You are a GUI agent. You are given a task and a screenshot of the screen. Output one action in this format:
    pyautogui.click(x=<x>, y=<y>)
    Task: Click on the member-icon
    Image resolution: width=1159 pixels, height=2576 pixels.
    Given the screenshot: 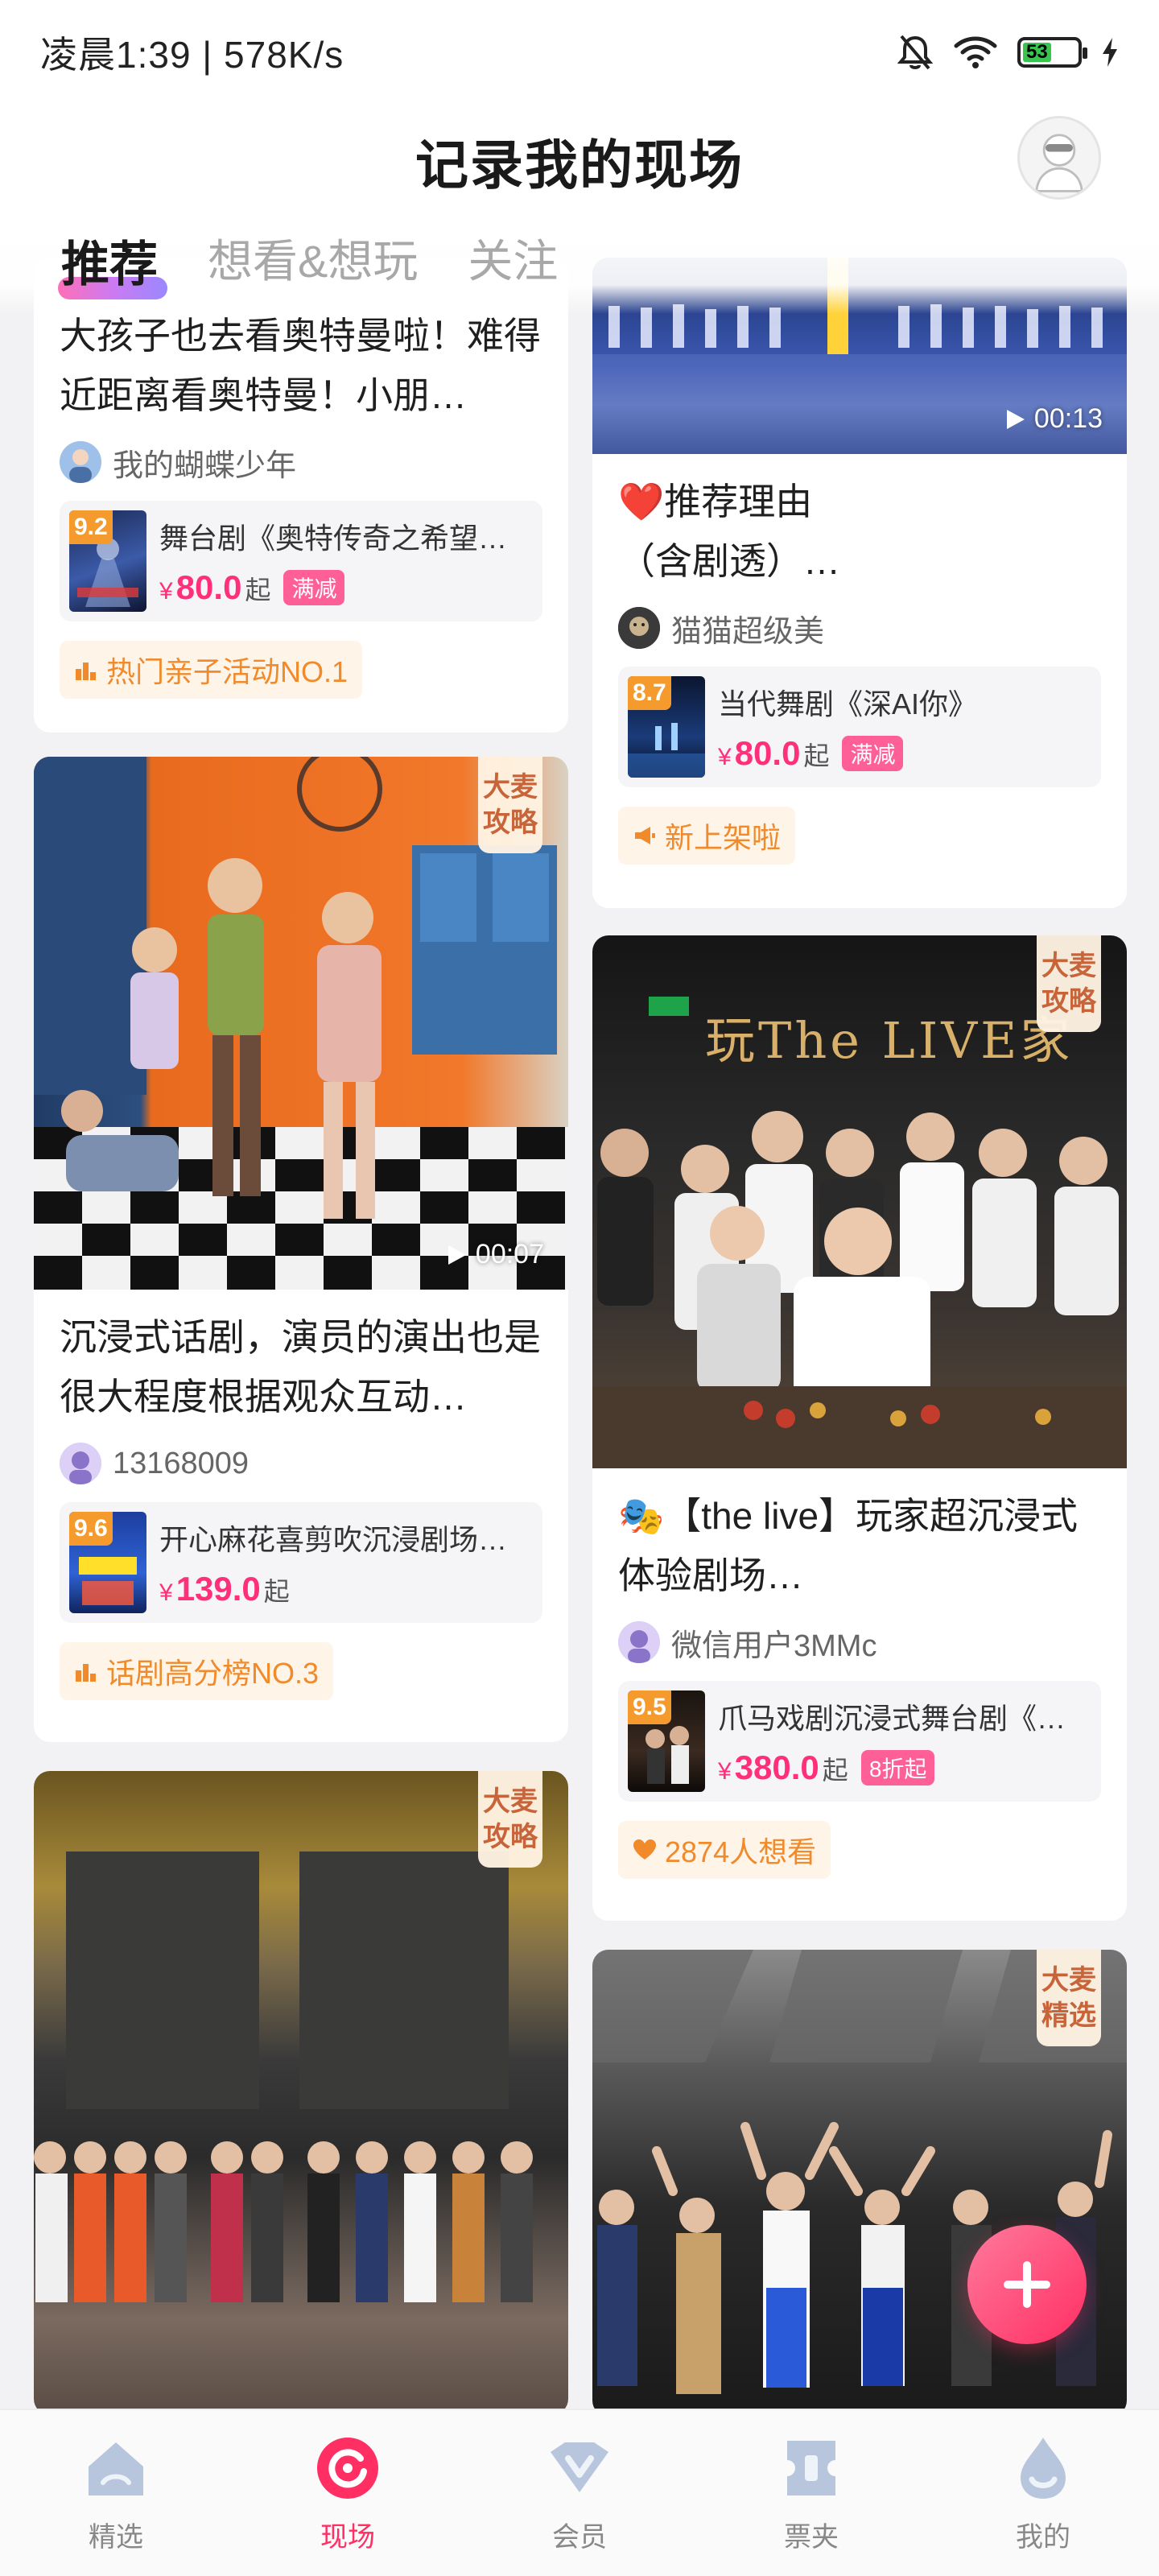 What is the action you would take?
    pyautogui.click(x=579, y=2467)
    